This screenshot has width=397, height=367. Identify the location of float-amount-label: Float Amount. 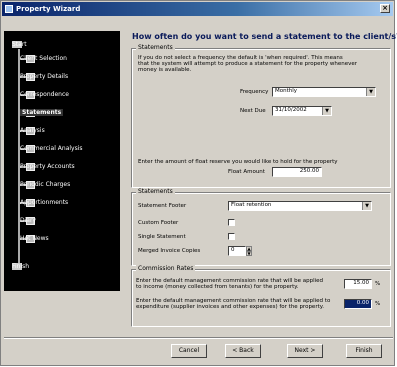
(246, 172).